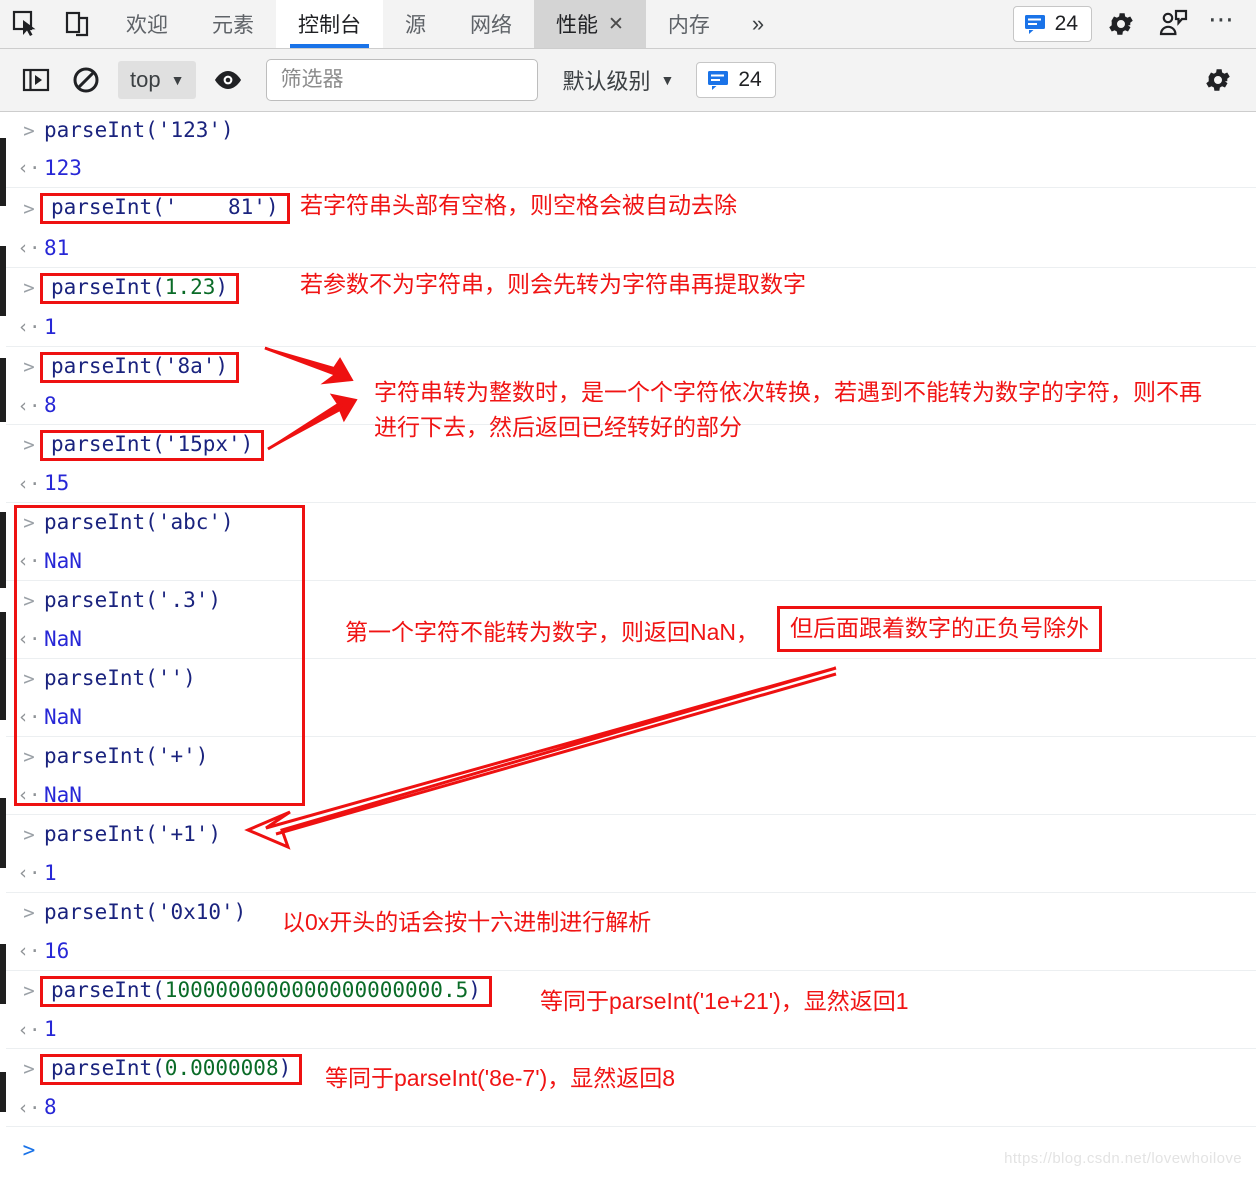 The width and height of the screenshot is (1256, 1189). Describe the element at coordinates (133, 834) in the screenshot. I see `console-code: parseInt('+1')` at that location.